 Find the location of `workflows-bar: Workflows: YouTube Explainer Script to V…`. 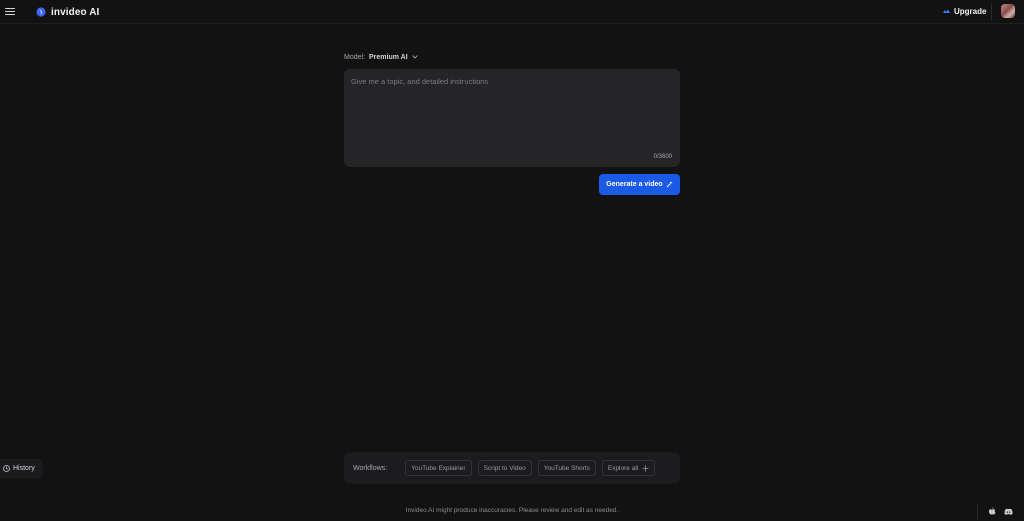

workflows-bar: Workflows: YouTube Explainer Script to V… is located at coordinates (512, 468).